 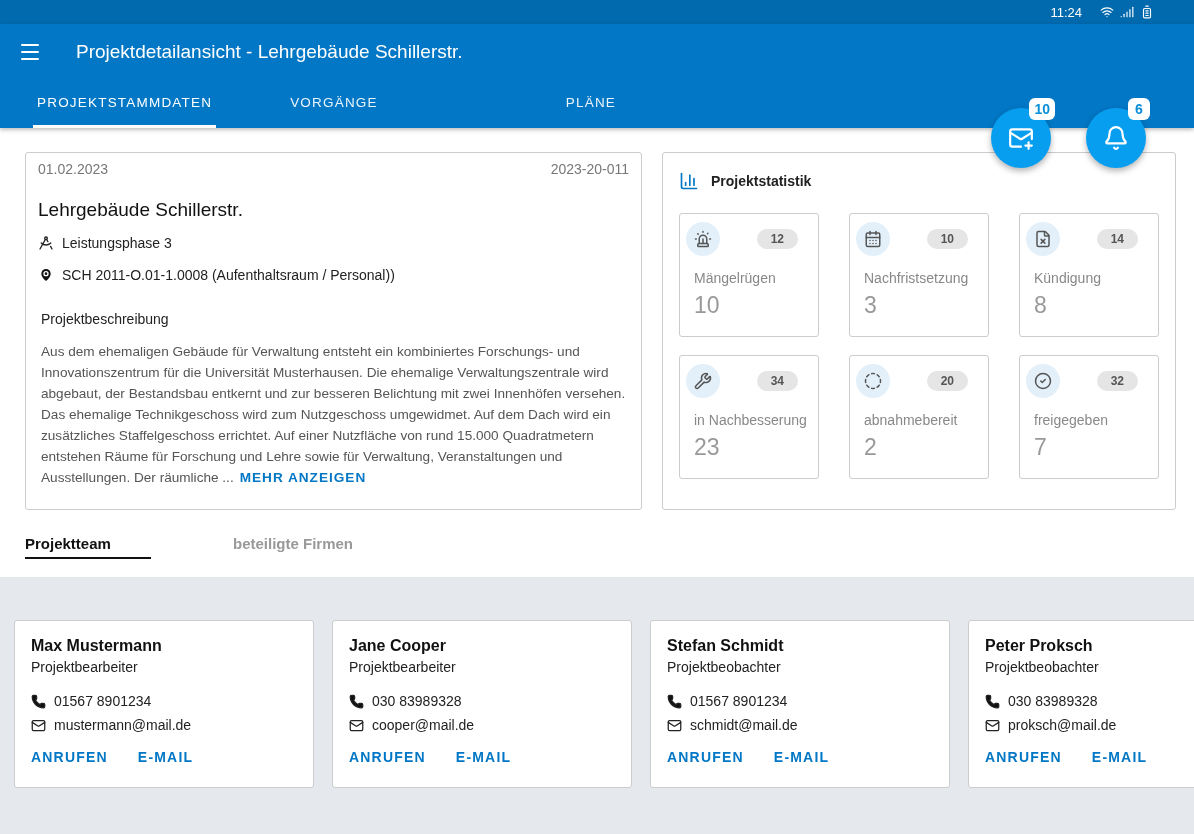 I want to click on stat-tile: 12 Mängelrügen 10, so click(x=749, y=275).